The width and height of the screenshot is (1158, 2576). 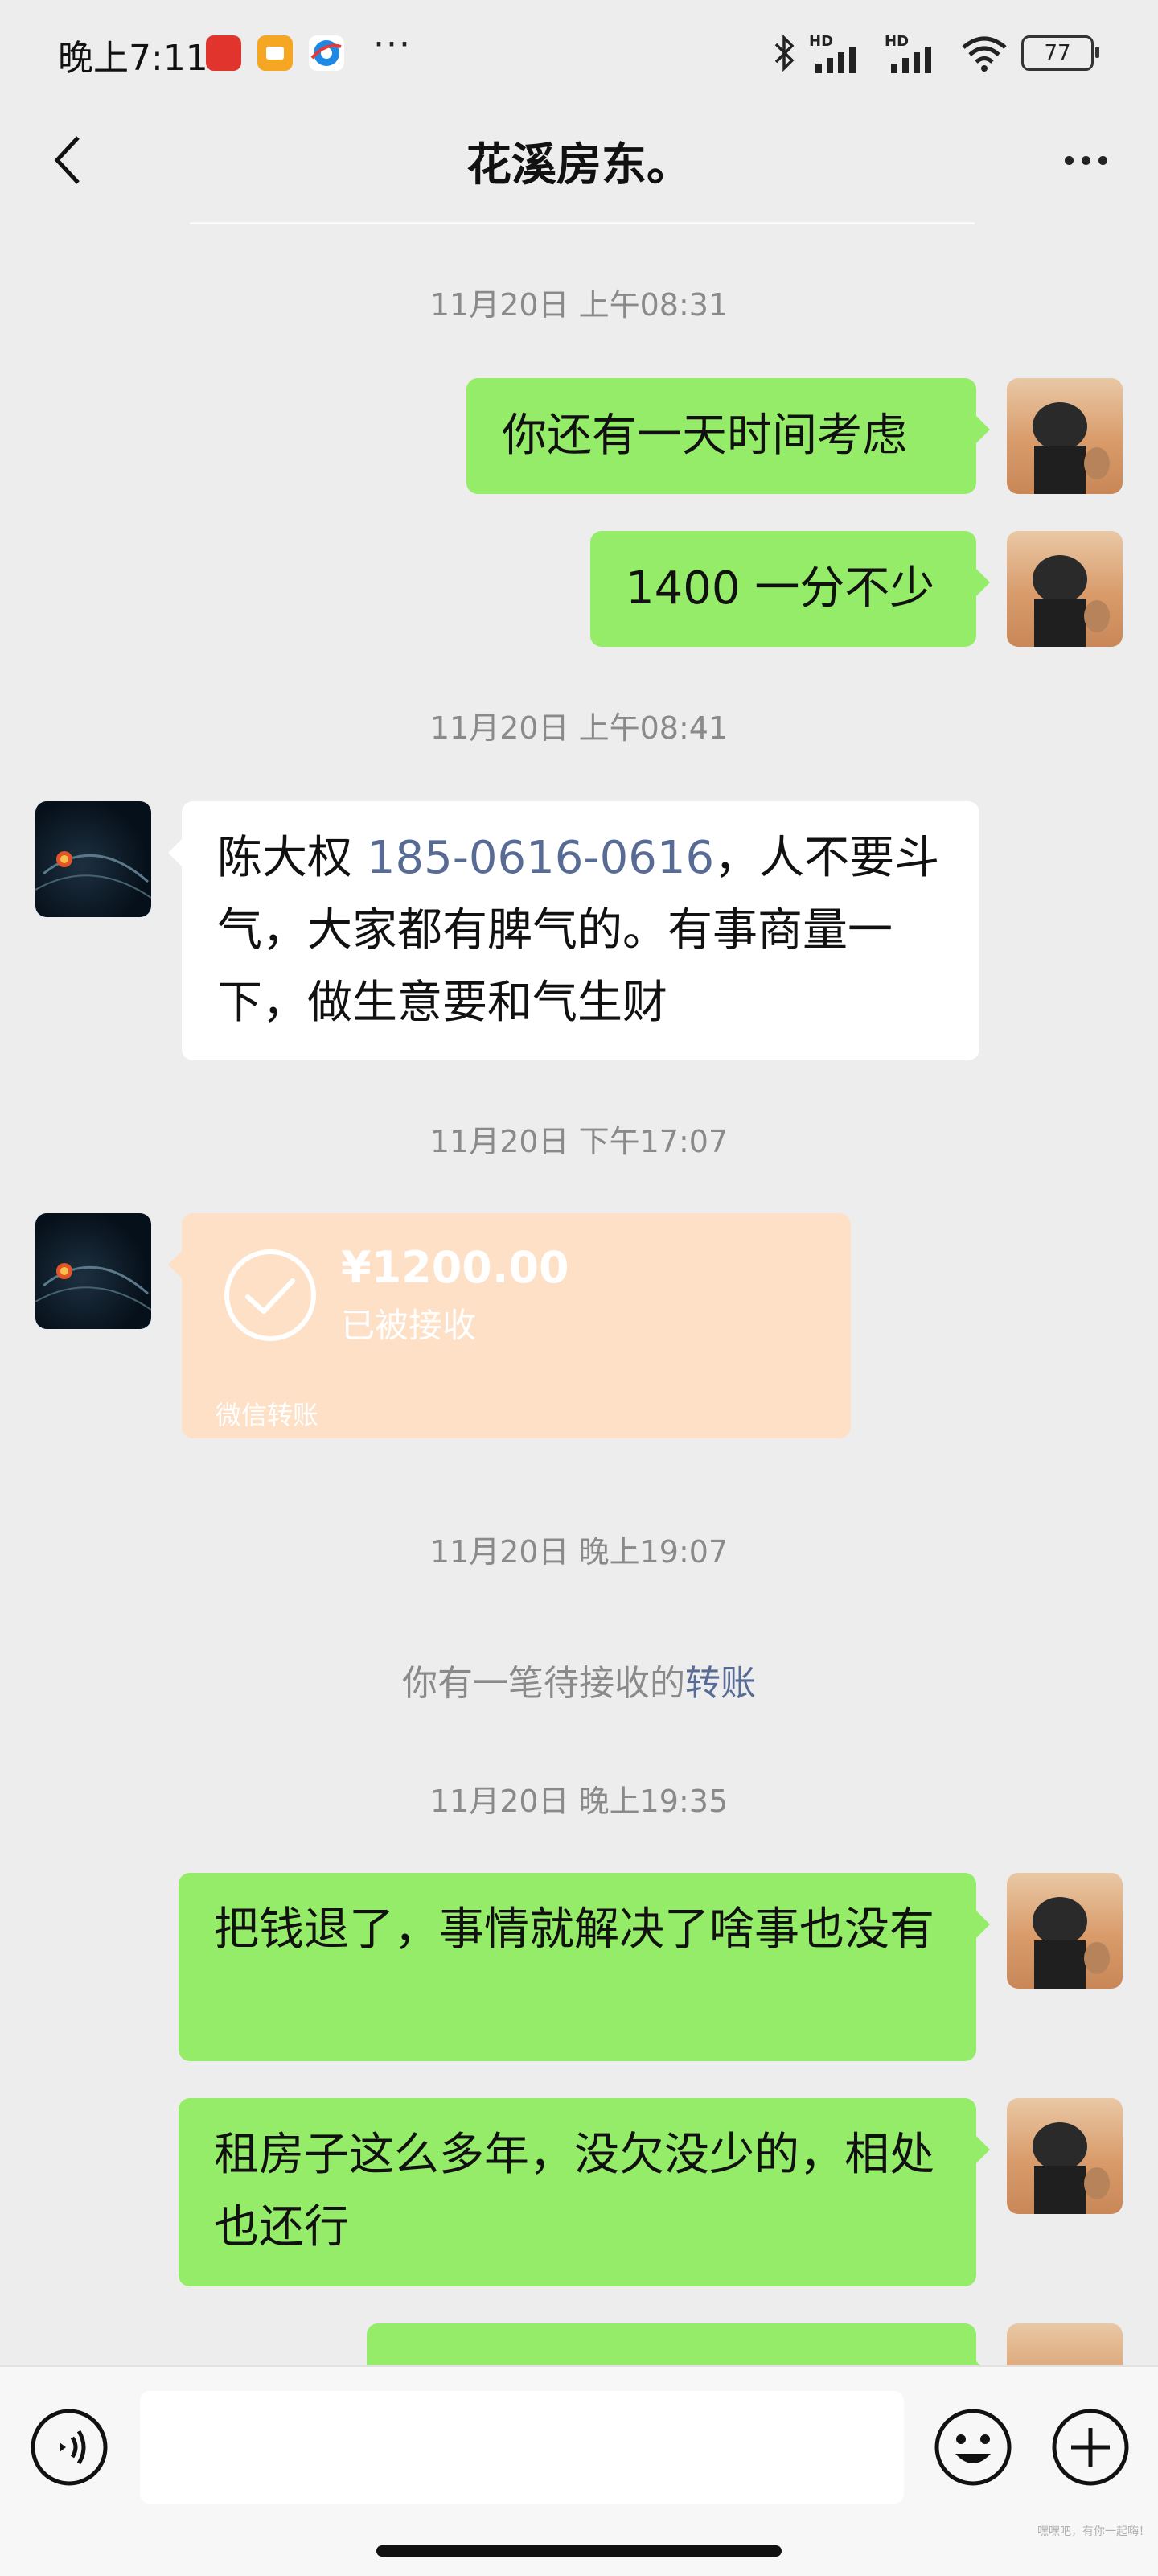 I want to click on signal-icon-2: HD, so click(x=916, y=53).